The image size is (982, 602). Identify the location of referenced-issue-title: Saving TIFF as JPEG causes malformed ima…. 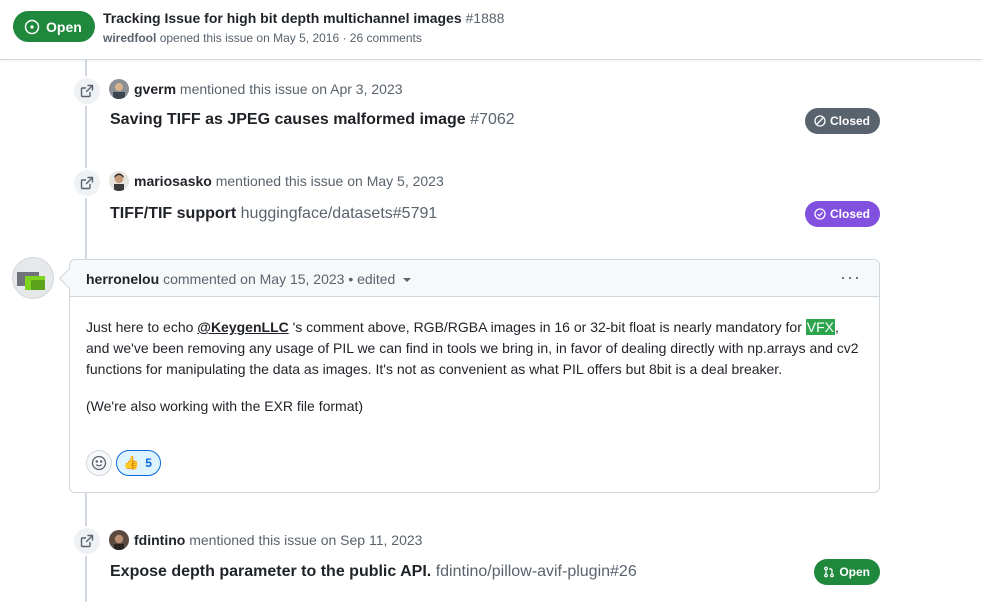
(288, 119).